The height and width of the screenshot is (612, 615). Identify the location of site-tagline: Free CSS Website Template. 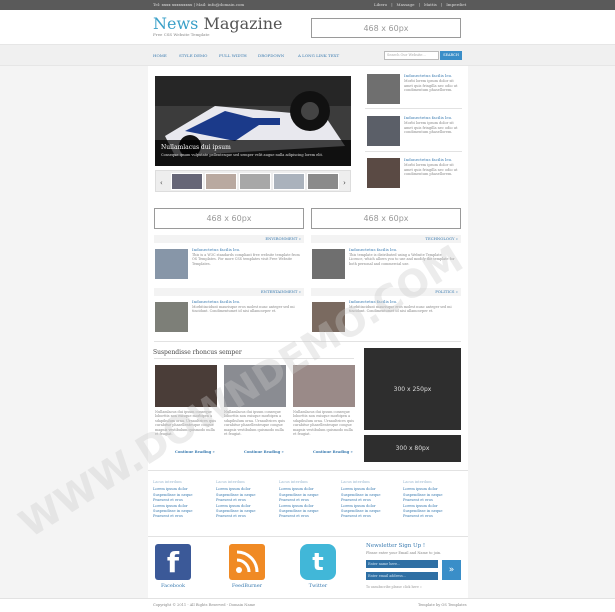
(181, 34).